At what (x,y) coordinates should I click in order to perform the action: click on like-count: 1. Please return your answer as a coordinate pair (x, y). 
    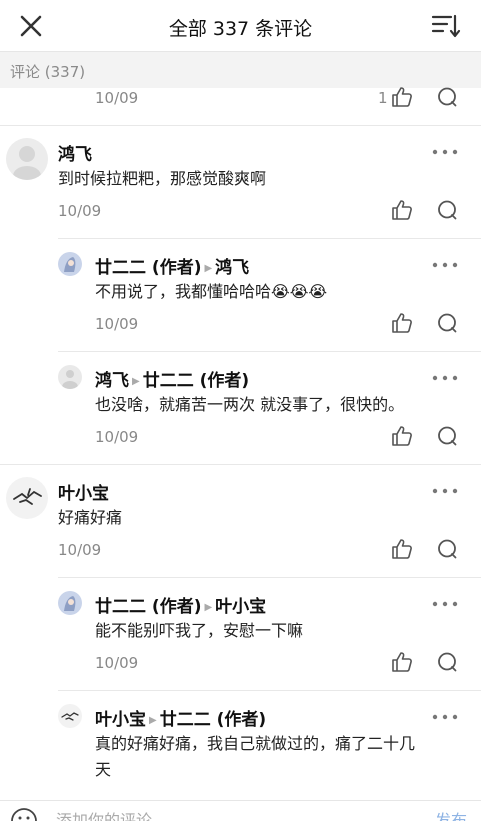
    Looking at the image, I should click on (383, 98).